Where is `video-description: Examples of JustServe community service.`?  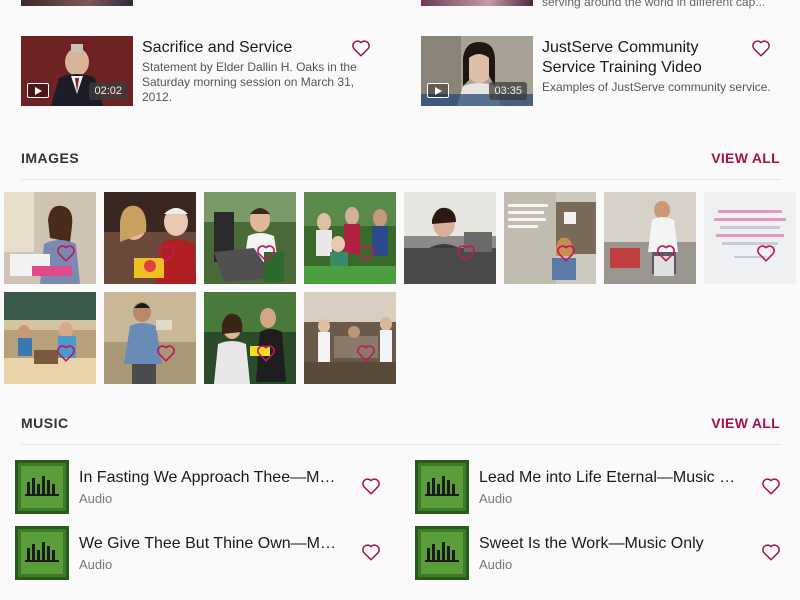 video-description: Examples of JustServe community service. is located at coordinates (656, 87).